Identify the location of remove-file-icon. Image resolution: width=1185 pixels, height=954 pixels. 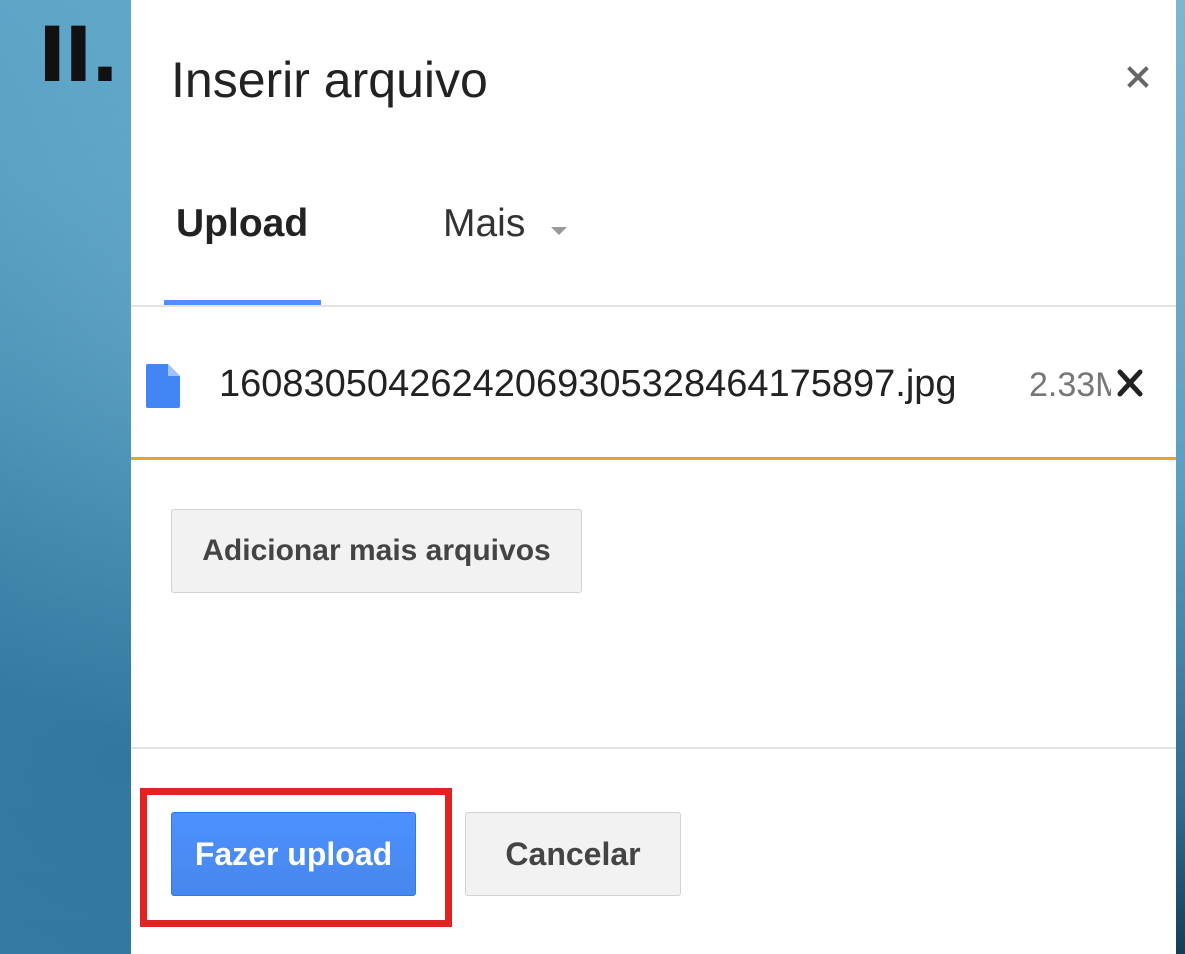
(1130, 383).